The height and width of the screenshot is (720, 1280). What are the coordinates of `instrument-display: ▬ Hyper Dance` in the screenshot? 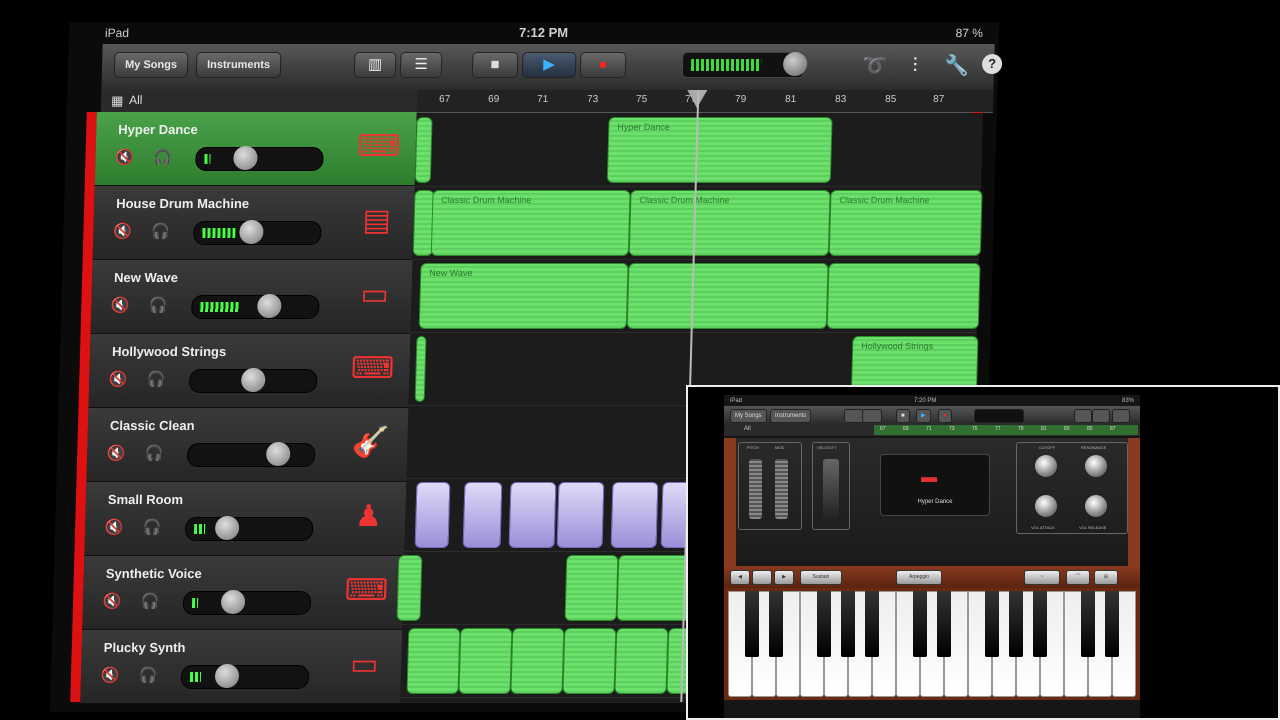 It's located at (935, 485).